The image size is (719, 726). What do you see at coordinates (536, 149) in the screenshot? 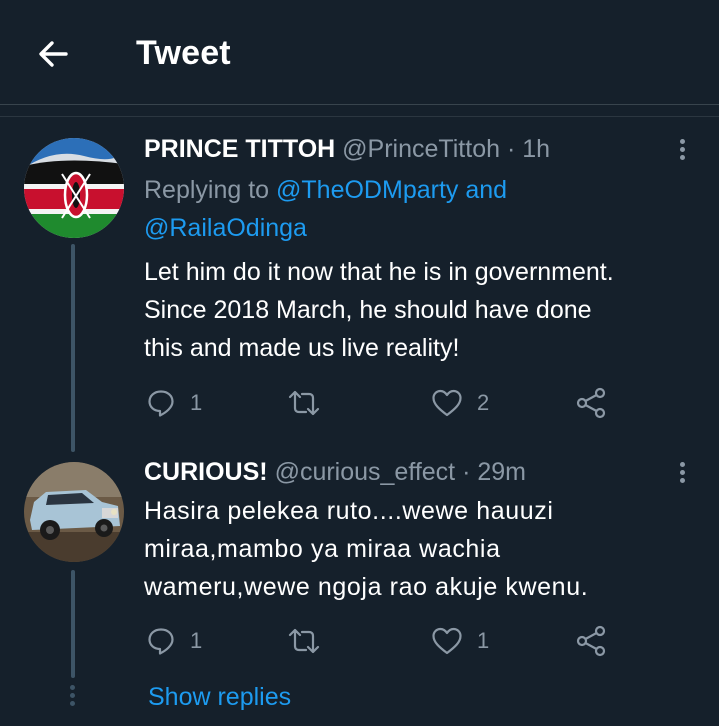
I see `timestamp: 1h` at bounding box center [536, 149].